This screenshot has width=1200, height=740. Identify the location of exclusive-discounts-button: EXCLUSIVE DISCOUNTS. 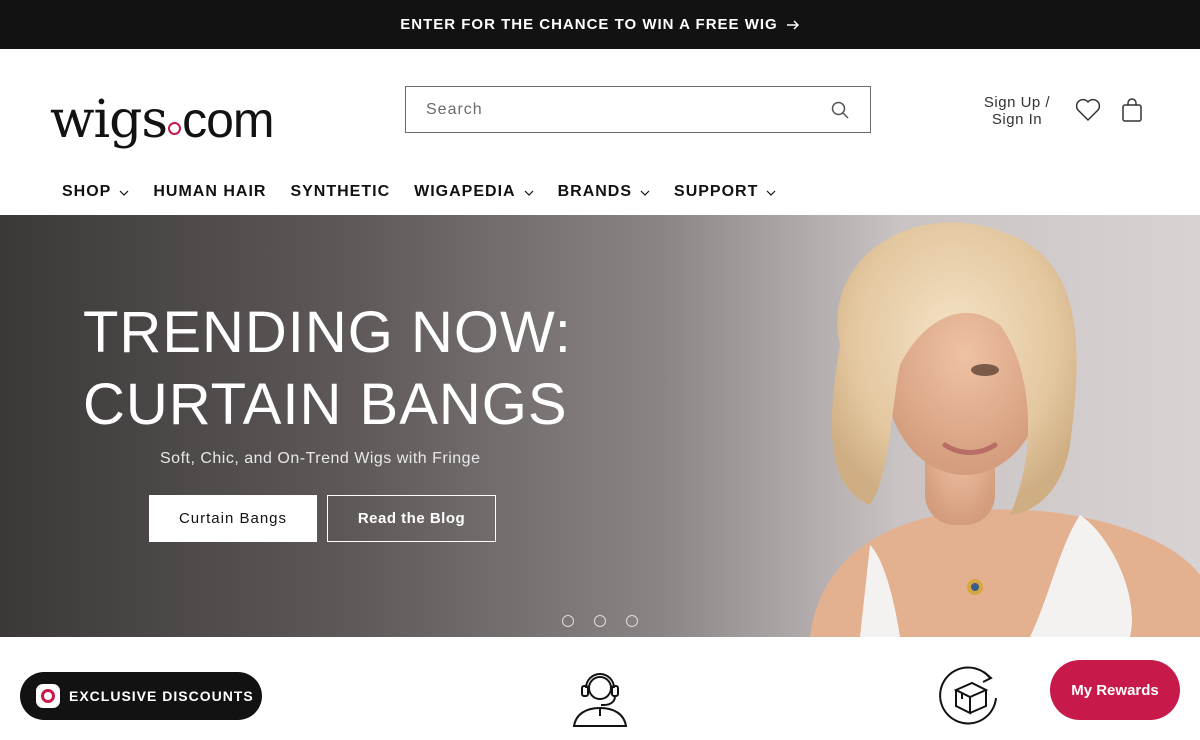
(141, 696).